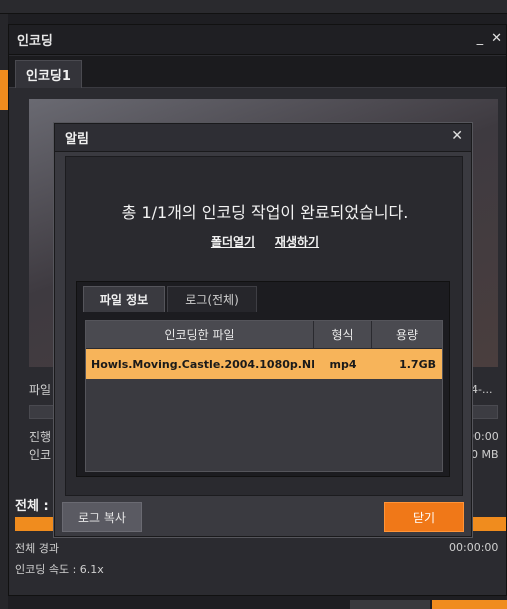  I want to click on elapsed-label: 전체 경과, so click(37, 548).